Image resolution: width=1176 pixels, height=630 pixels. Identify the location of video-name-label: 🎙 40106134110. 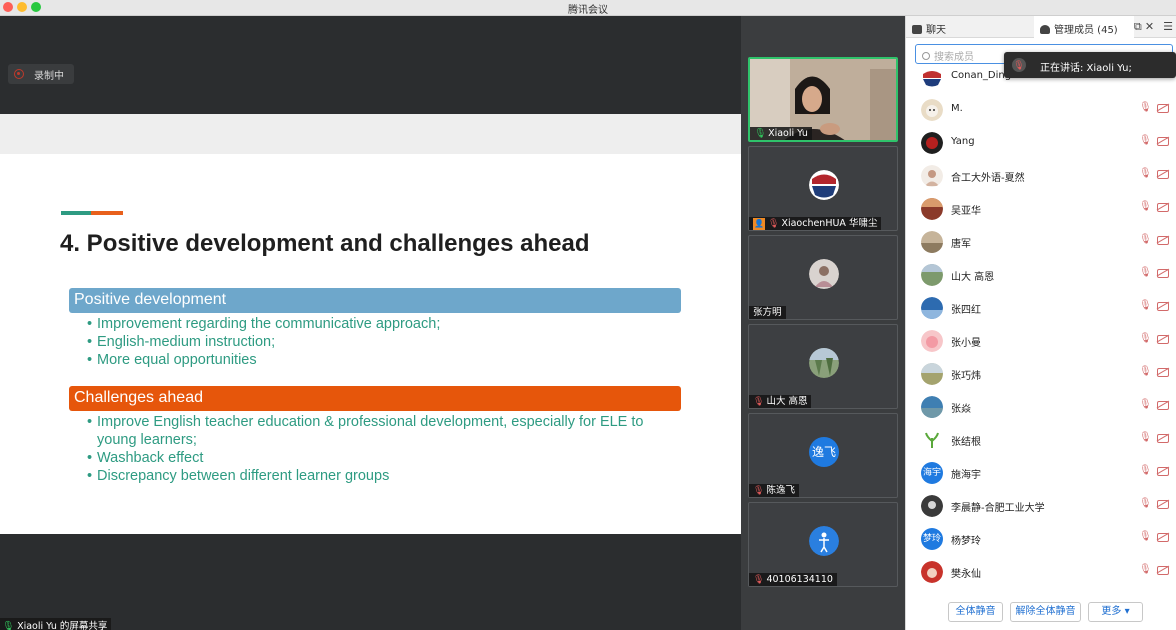
(793, 579).